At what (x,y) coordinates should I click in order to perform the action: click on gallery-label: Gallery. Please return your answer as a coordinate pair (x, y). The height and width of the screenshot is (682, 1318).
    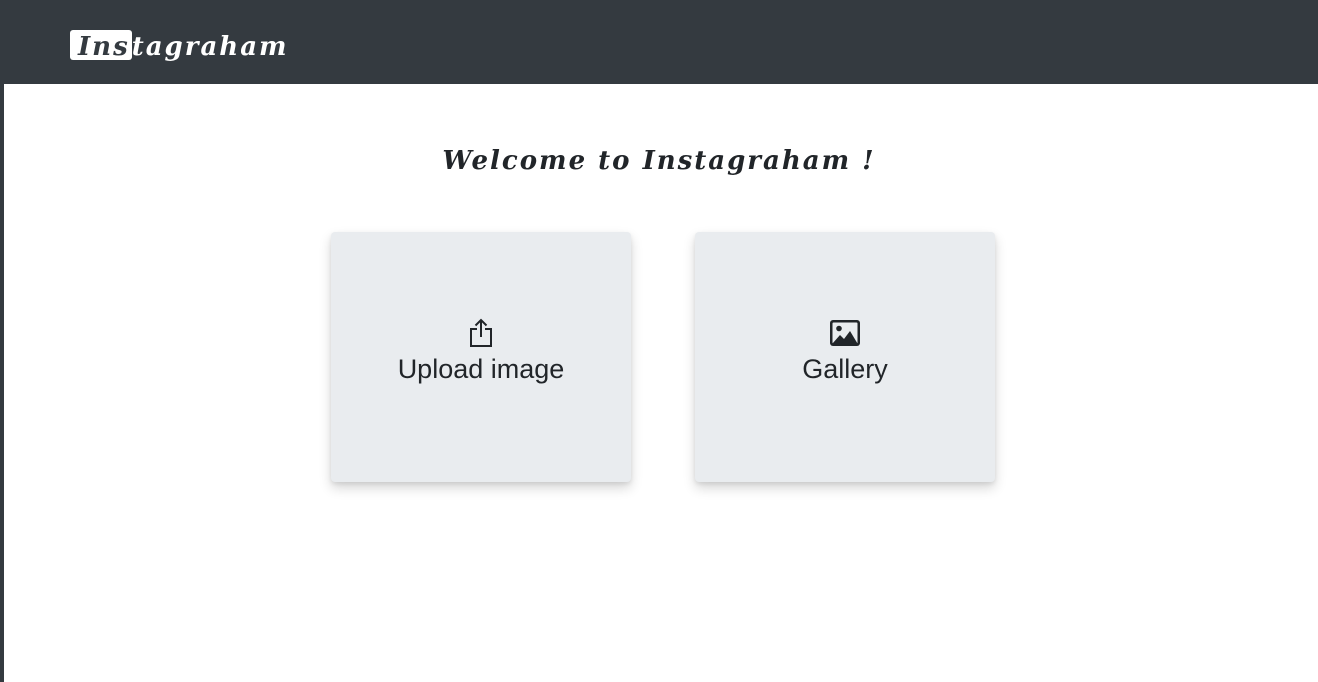
    Looking at the image, I should click on (845, 369).